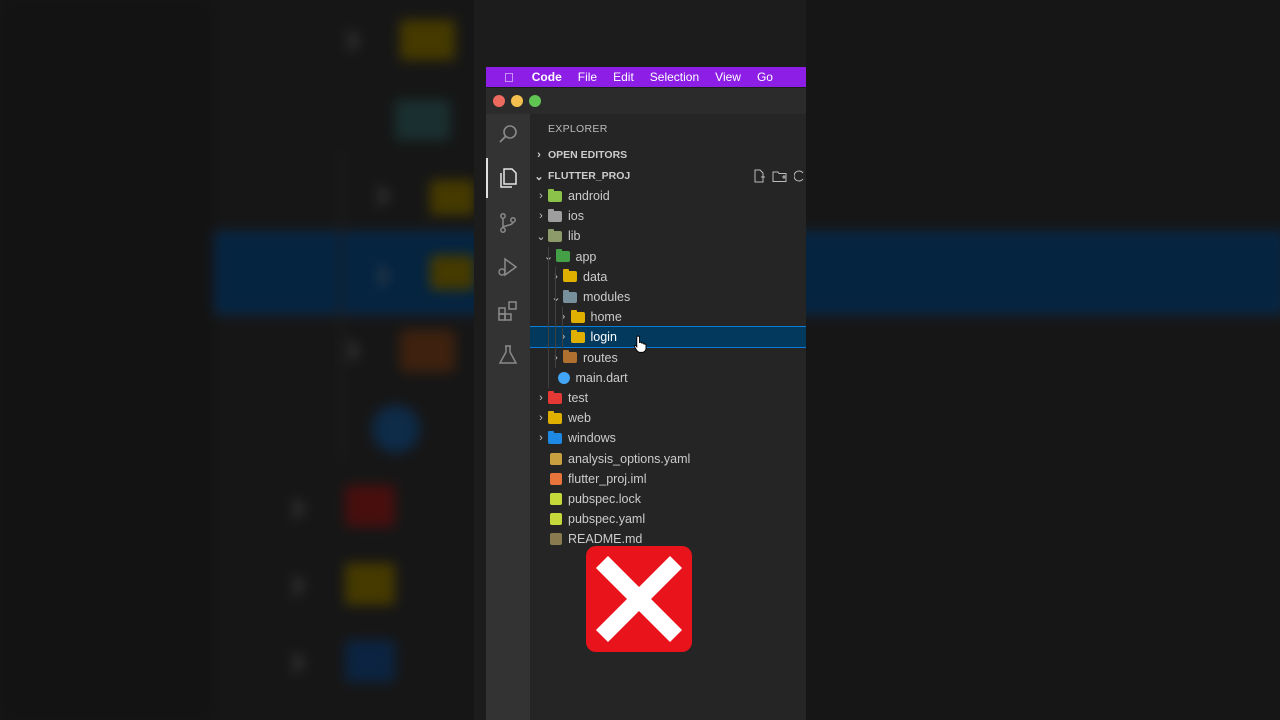 The width and height of the screenshot is (1280, 720). What do you see at coordinates (508, 355) in the screenshot?
I see `testing-icon` at bounding box center [508, 355].